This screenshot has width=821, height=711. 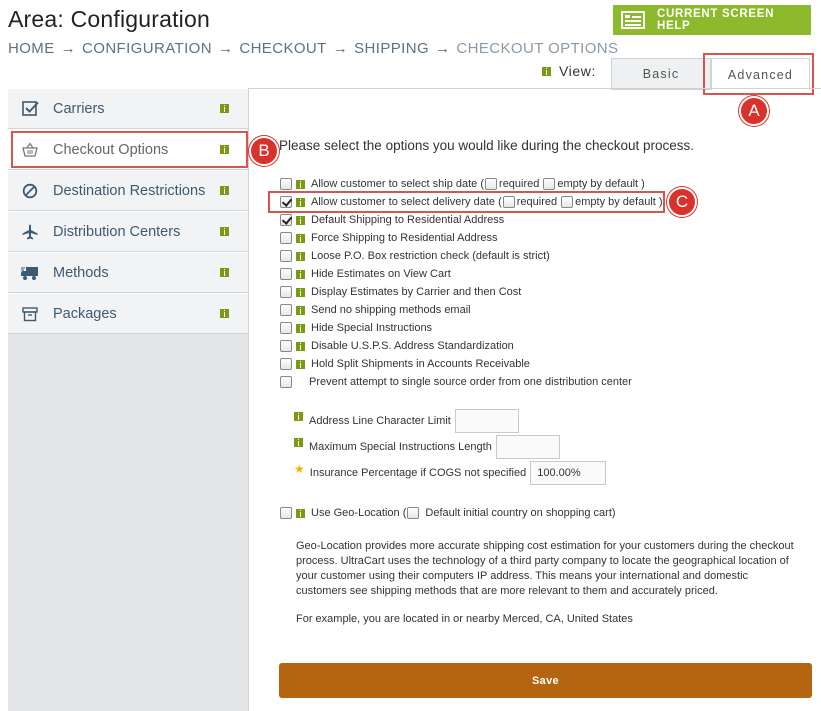 I want to click on ship-date-empty-default-checkbox, so click(x=549, y=184).